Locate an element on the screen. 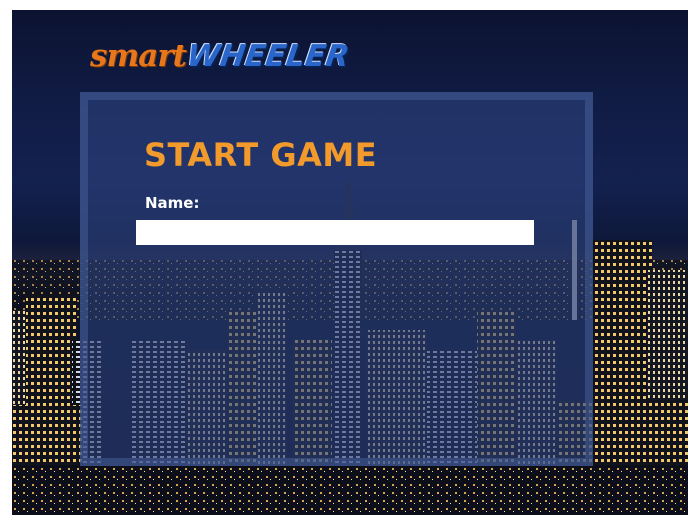 Image resolution: width=700 pixels, height=525 pixels. smartwheeler-logo: smart WHEELER is located at coordinates (221, 52).